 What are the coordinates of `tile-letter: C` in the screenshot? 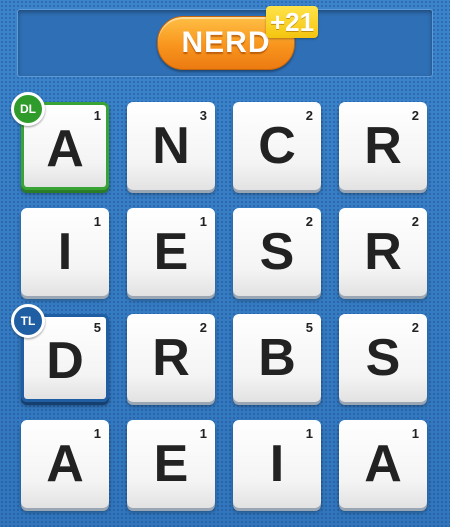 It's located at (277, 146).